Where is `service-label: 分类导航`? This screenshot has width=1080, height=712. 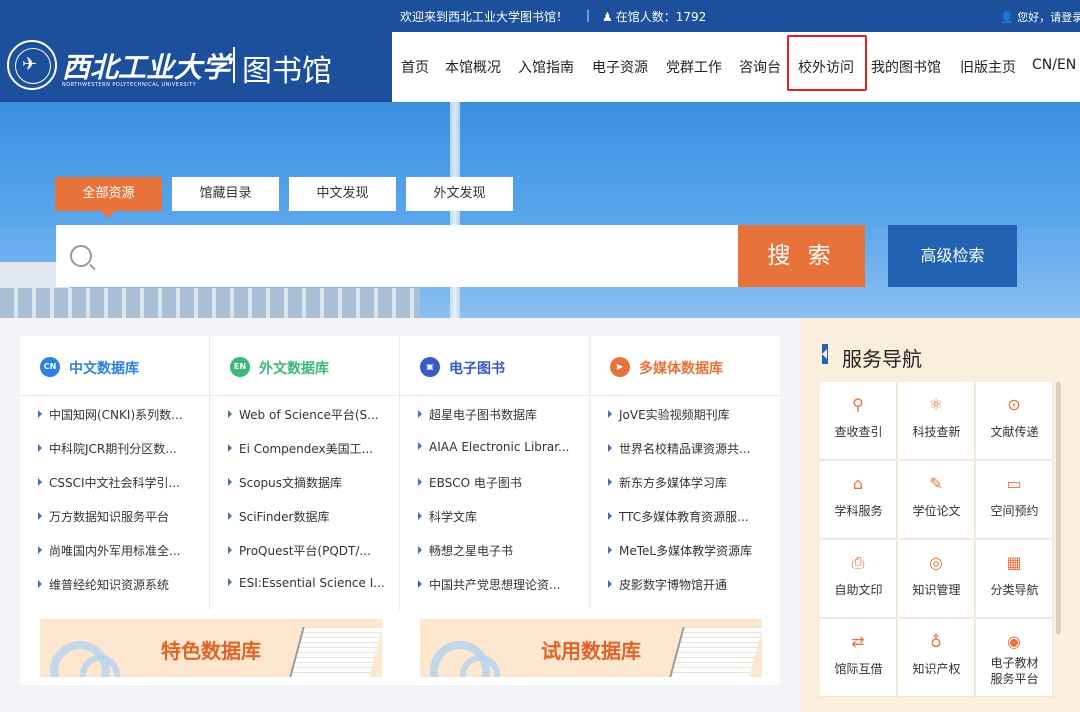 service-label: 分类导航 is located at coordinates (1014, 590).